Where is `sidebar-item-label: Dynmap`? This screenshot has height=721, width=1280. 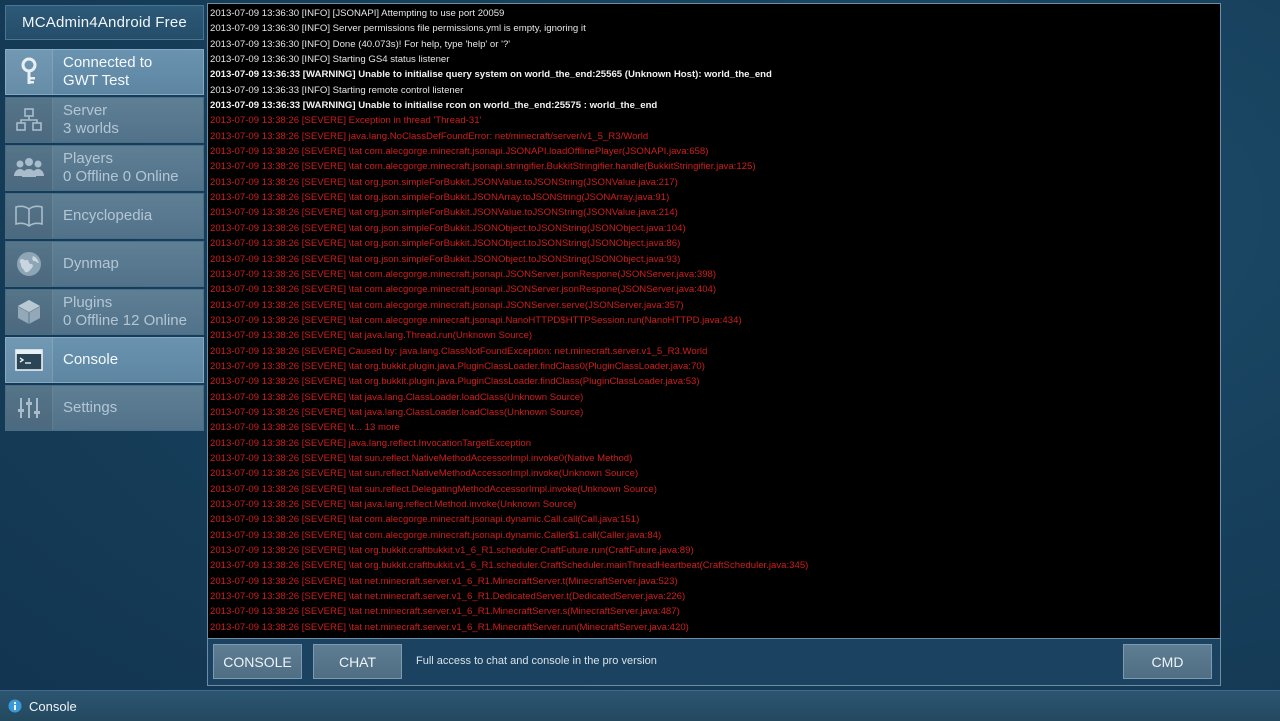 sidebar-item-label: Dynmap is located at coordinates (91, 263).